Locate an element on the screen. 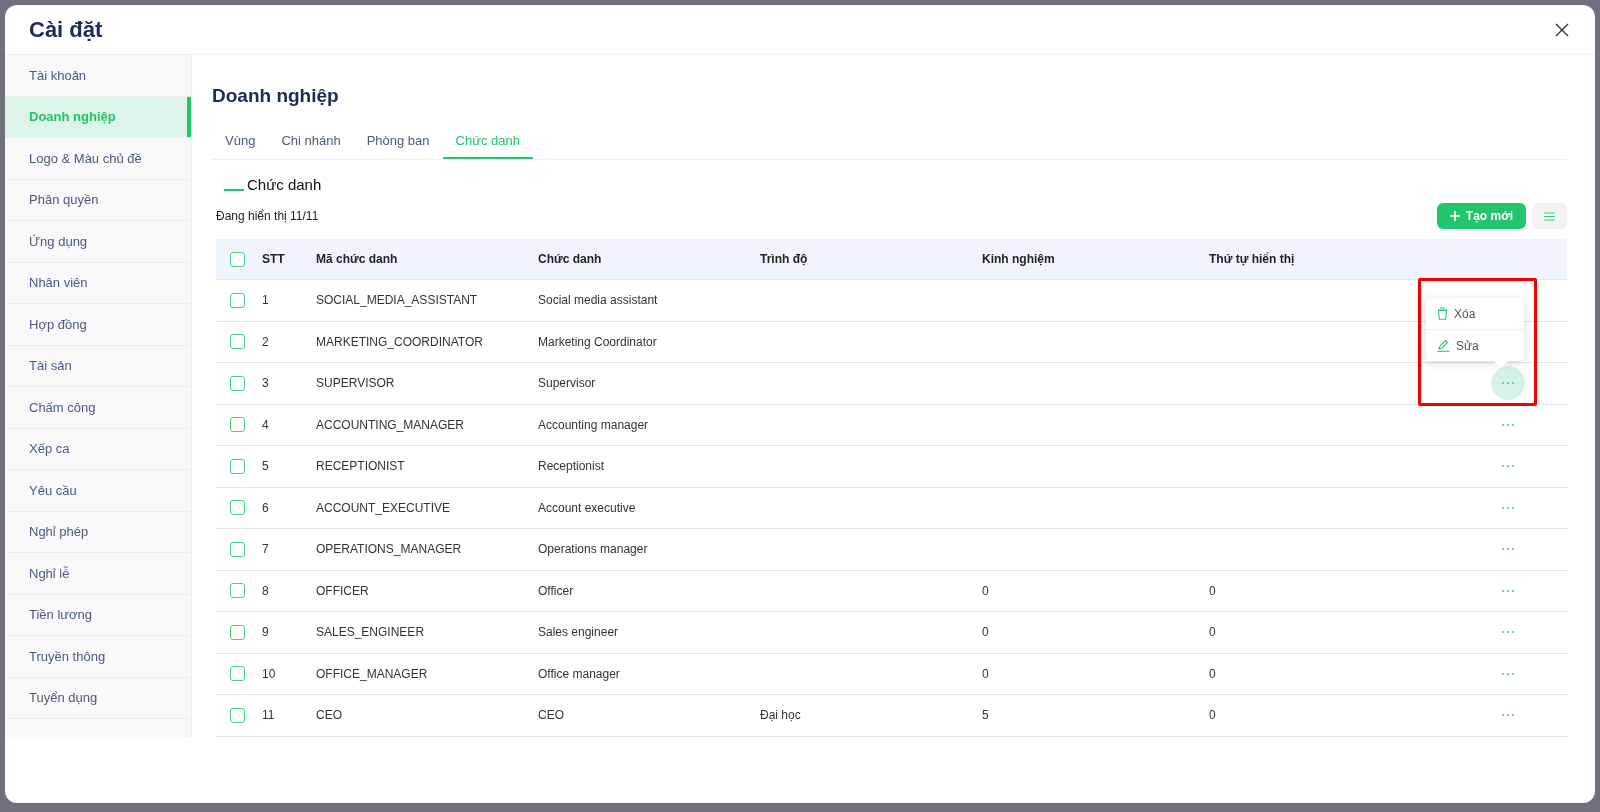 The image size is (1600, 812). column-header: STT is located at coordinates (289, 259).